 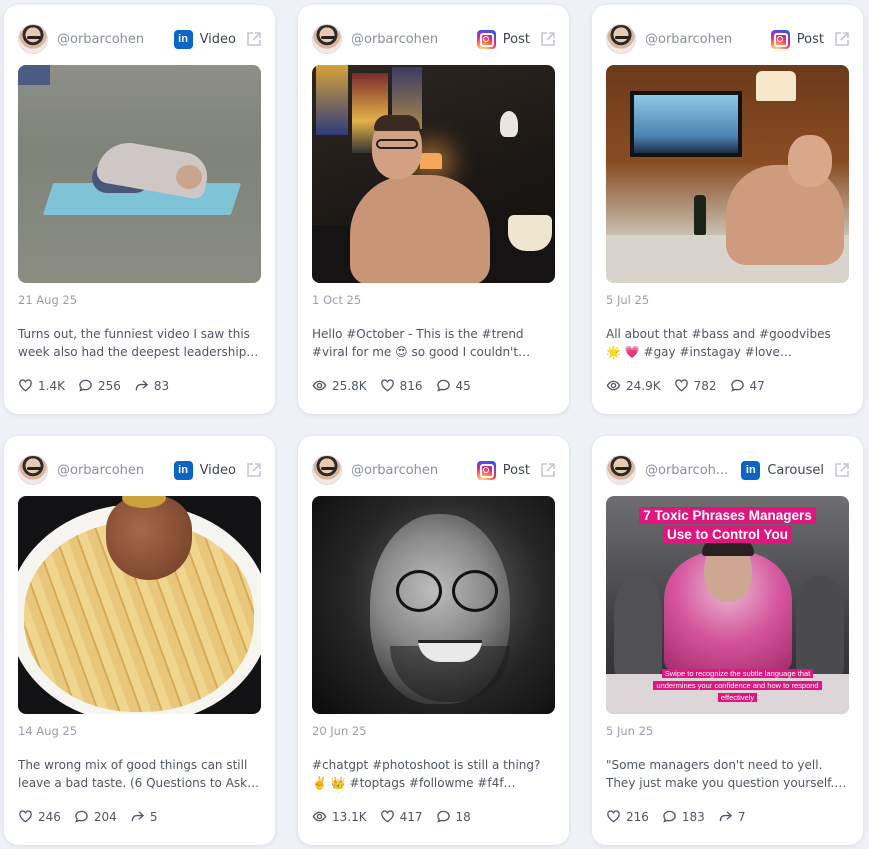 What do you see at coordinates (463, 816) in the screenshot?
I see `stat-value: 18` at bounding box center [463, 816].